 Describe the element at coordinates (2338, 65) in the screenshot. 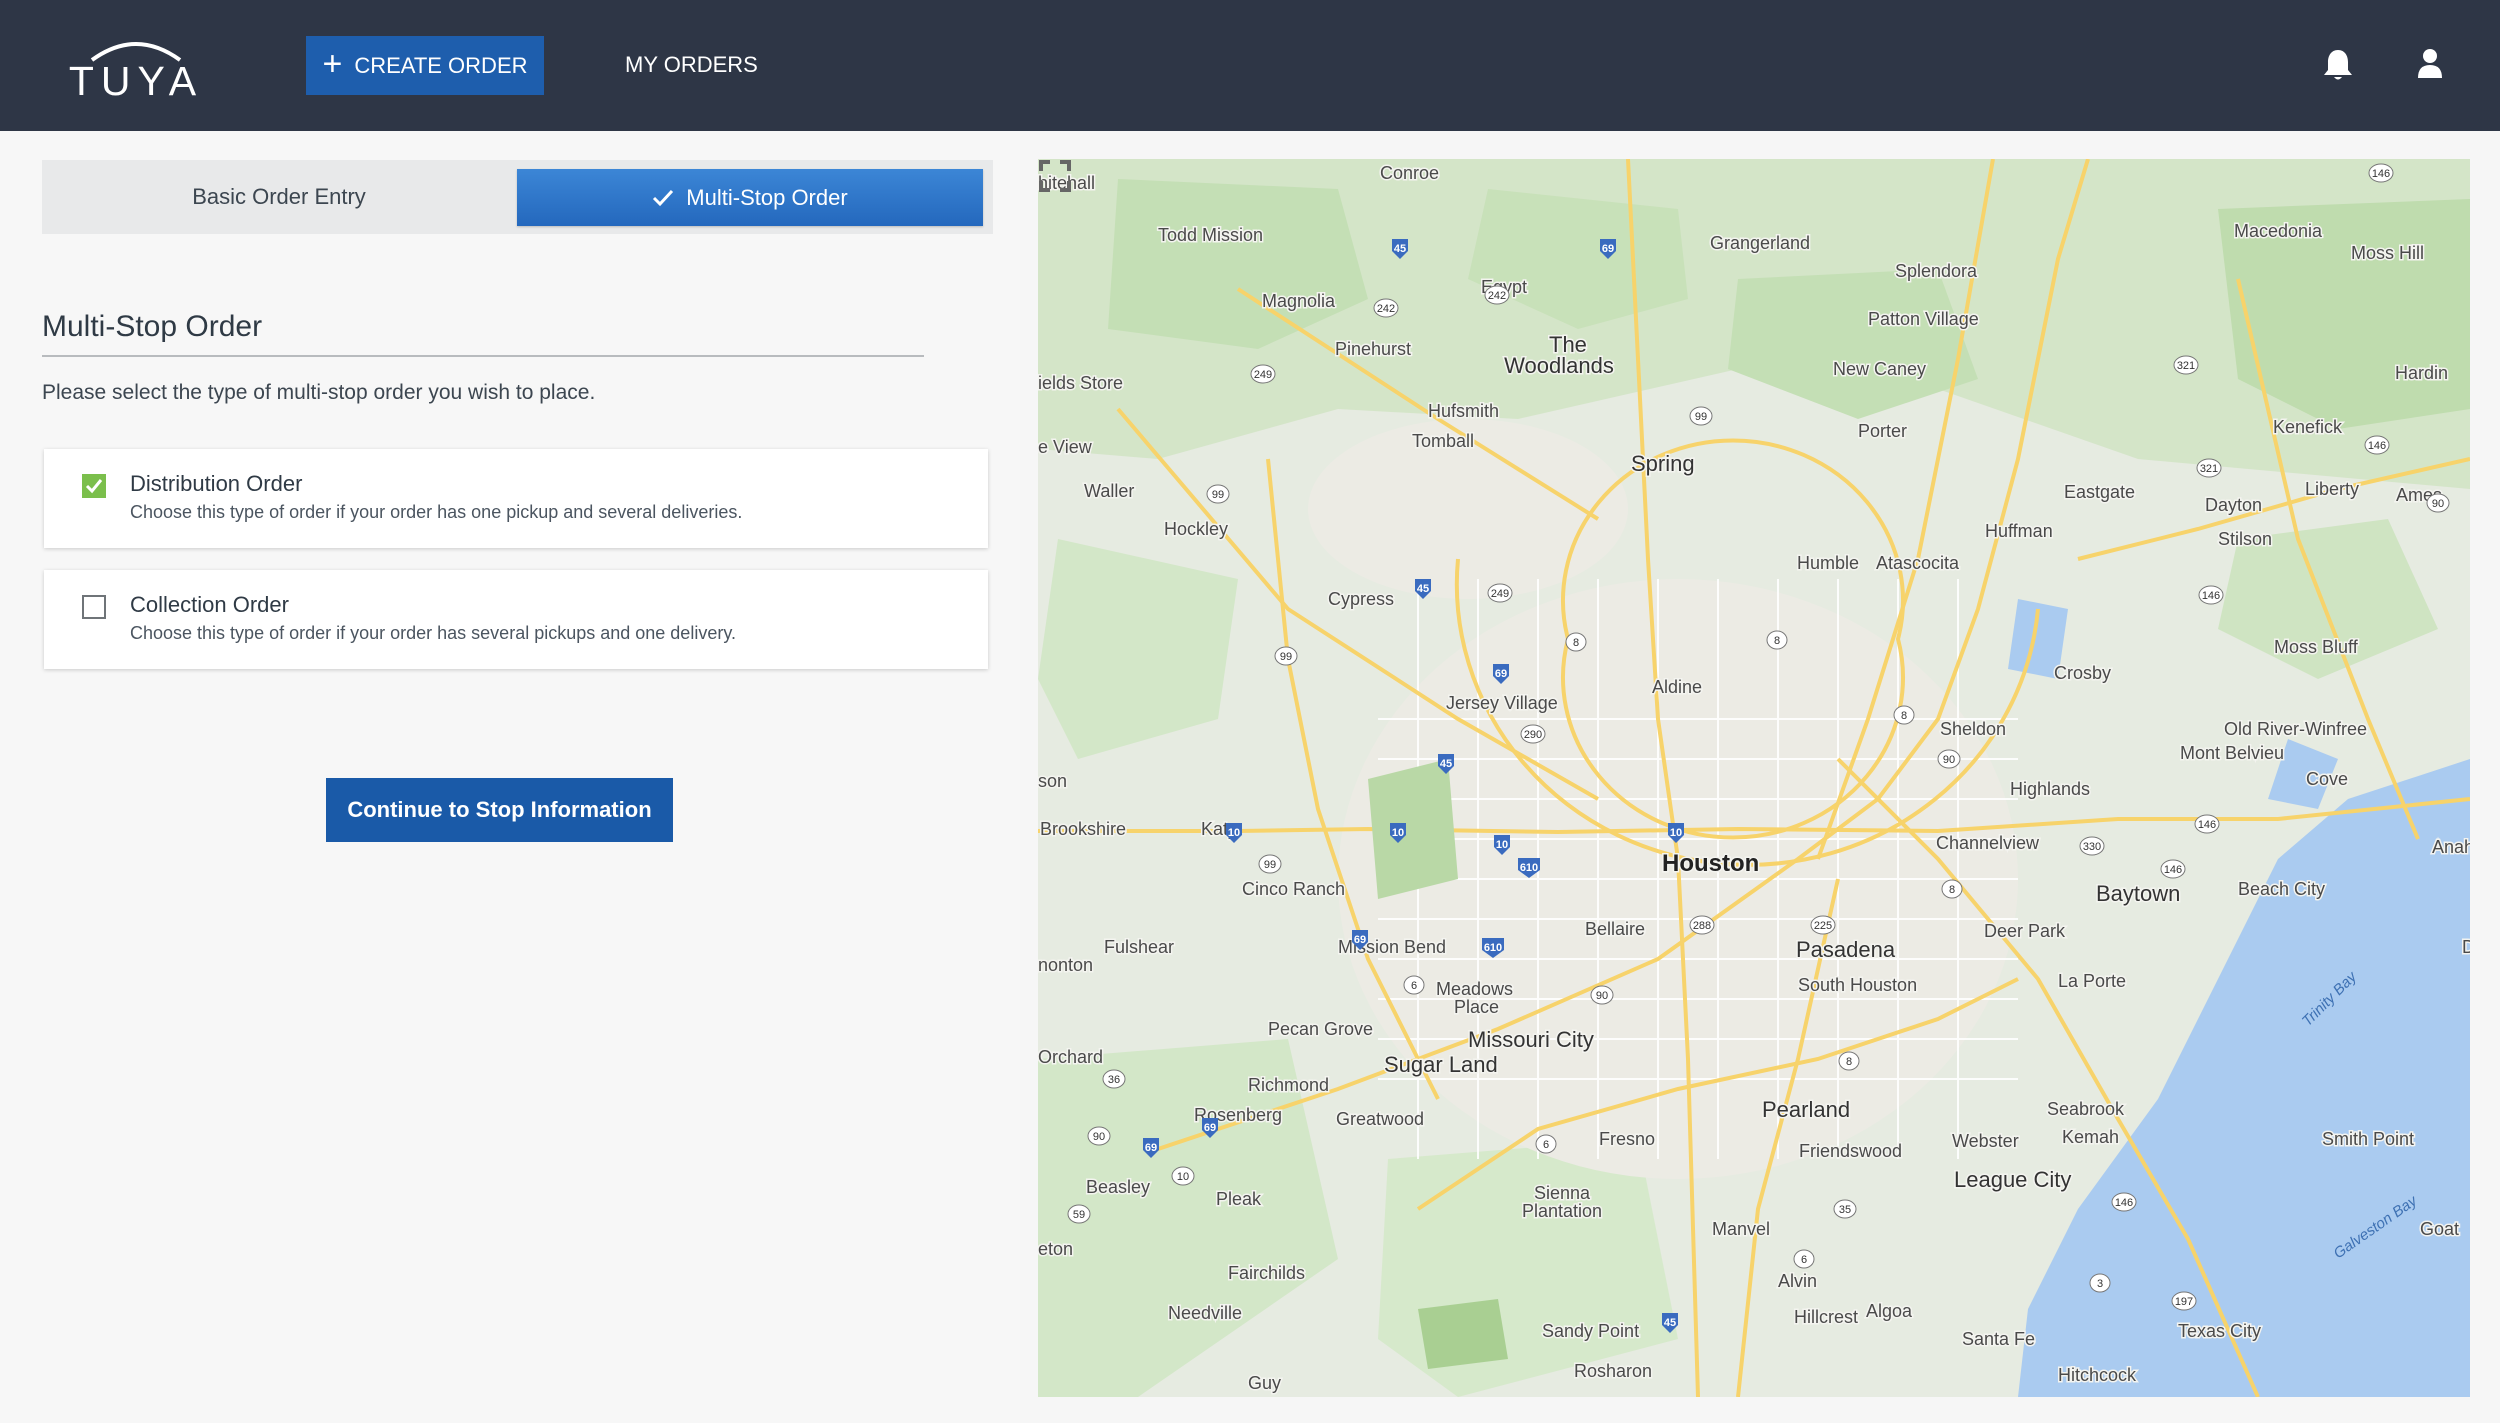

I see `bell-icon` at that location.